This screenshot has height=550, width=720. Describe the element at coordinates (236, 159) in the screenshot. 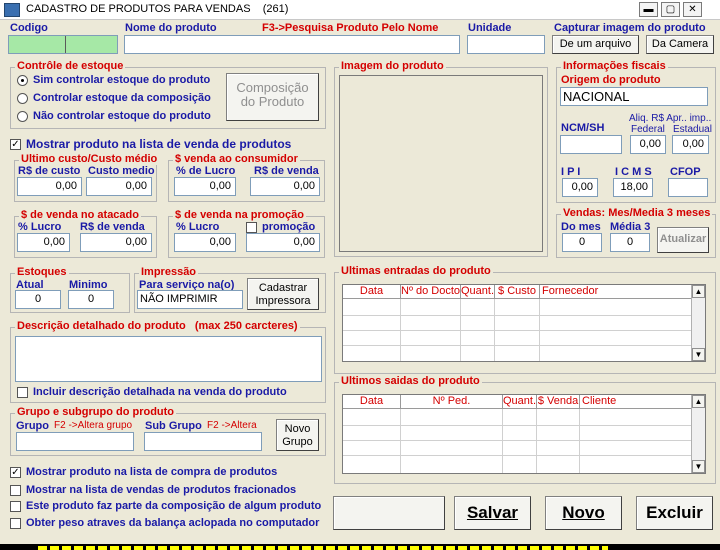

I see `venda-consumidor-title: $ venda ao consumidor` at that location.